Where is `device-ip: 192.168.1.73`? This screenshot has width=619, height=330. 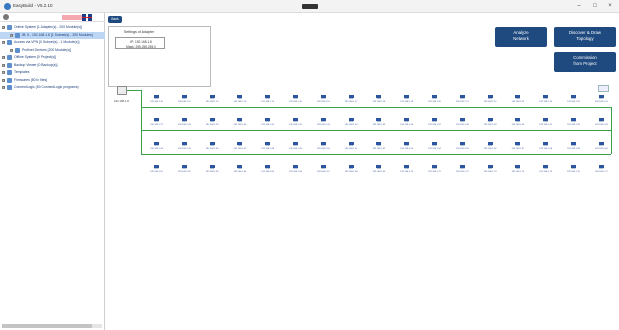
device-ip: 192.168.1.73 is located at coordinates (490, 171).